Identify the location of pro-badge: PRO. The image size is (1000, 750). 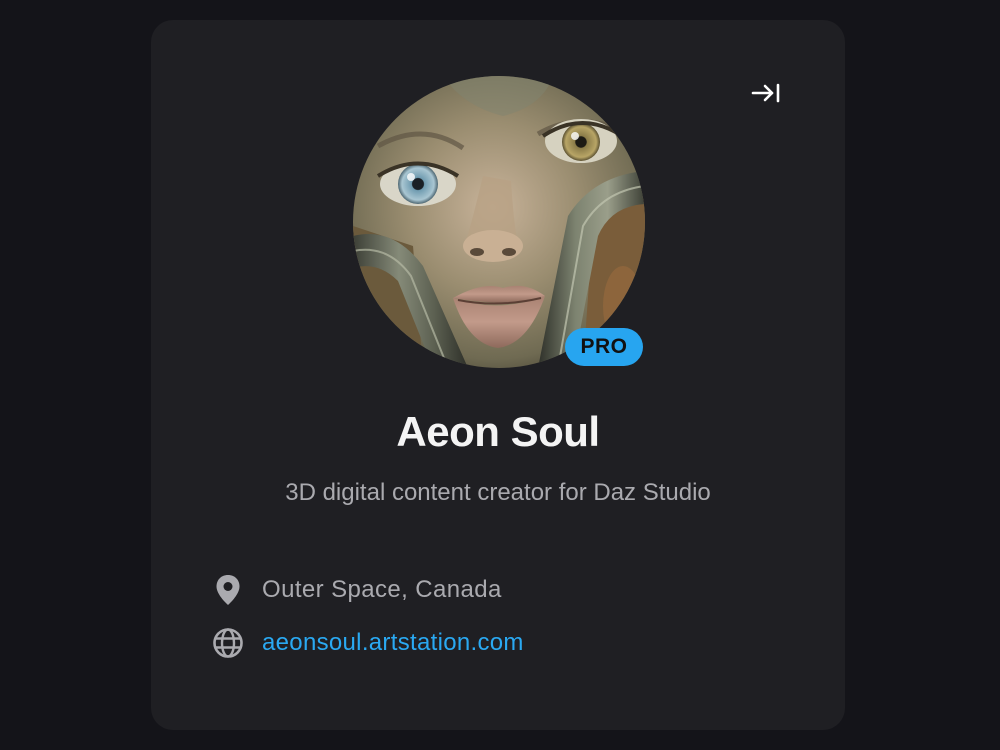
(604, 347).